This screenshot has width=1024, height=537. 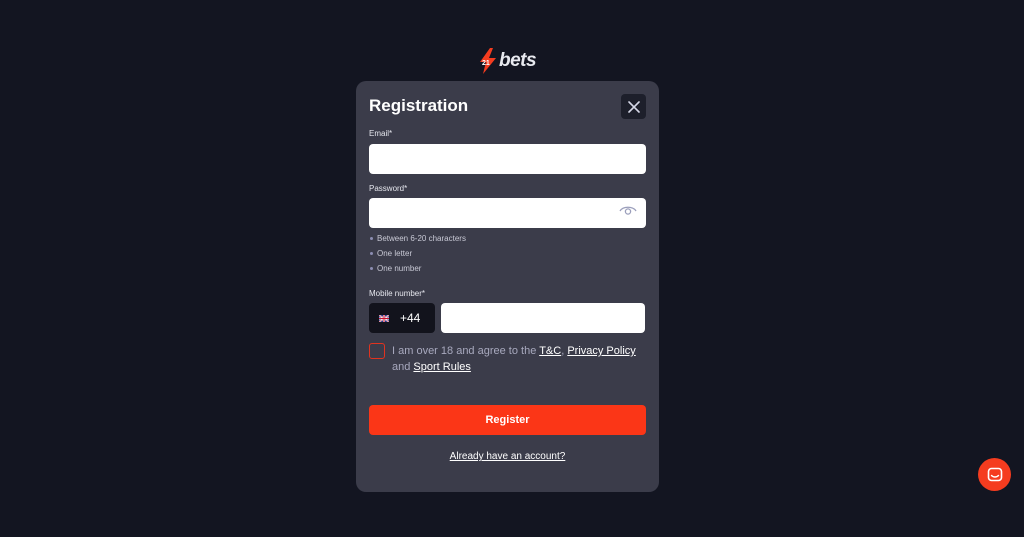 What do you see at coordinates (550, 351) in the screenshot?
I see `tc-link: T&C` at bounding box center [550, 351].